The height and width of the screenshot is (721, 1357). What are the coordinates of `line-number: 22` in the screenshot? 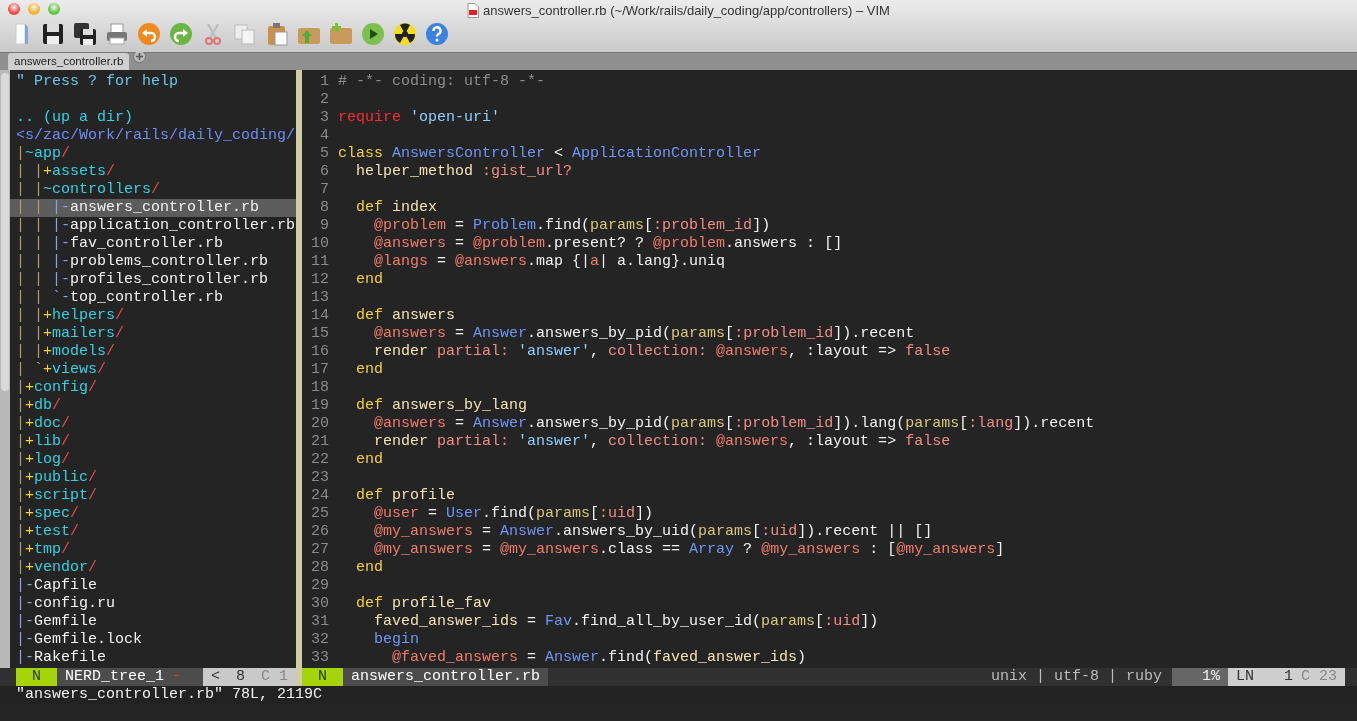 It's located at (319, 460).